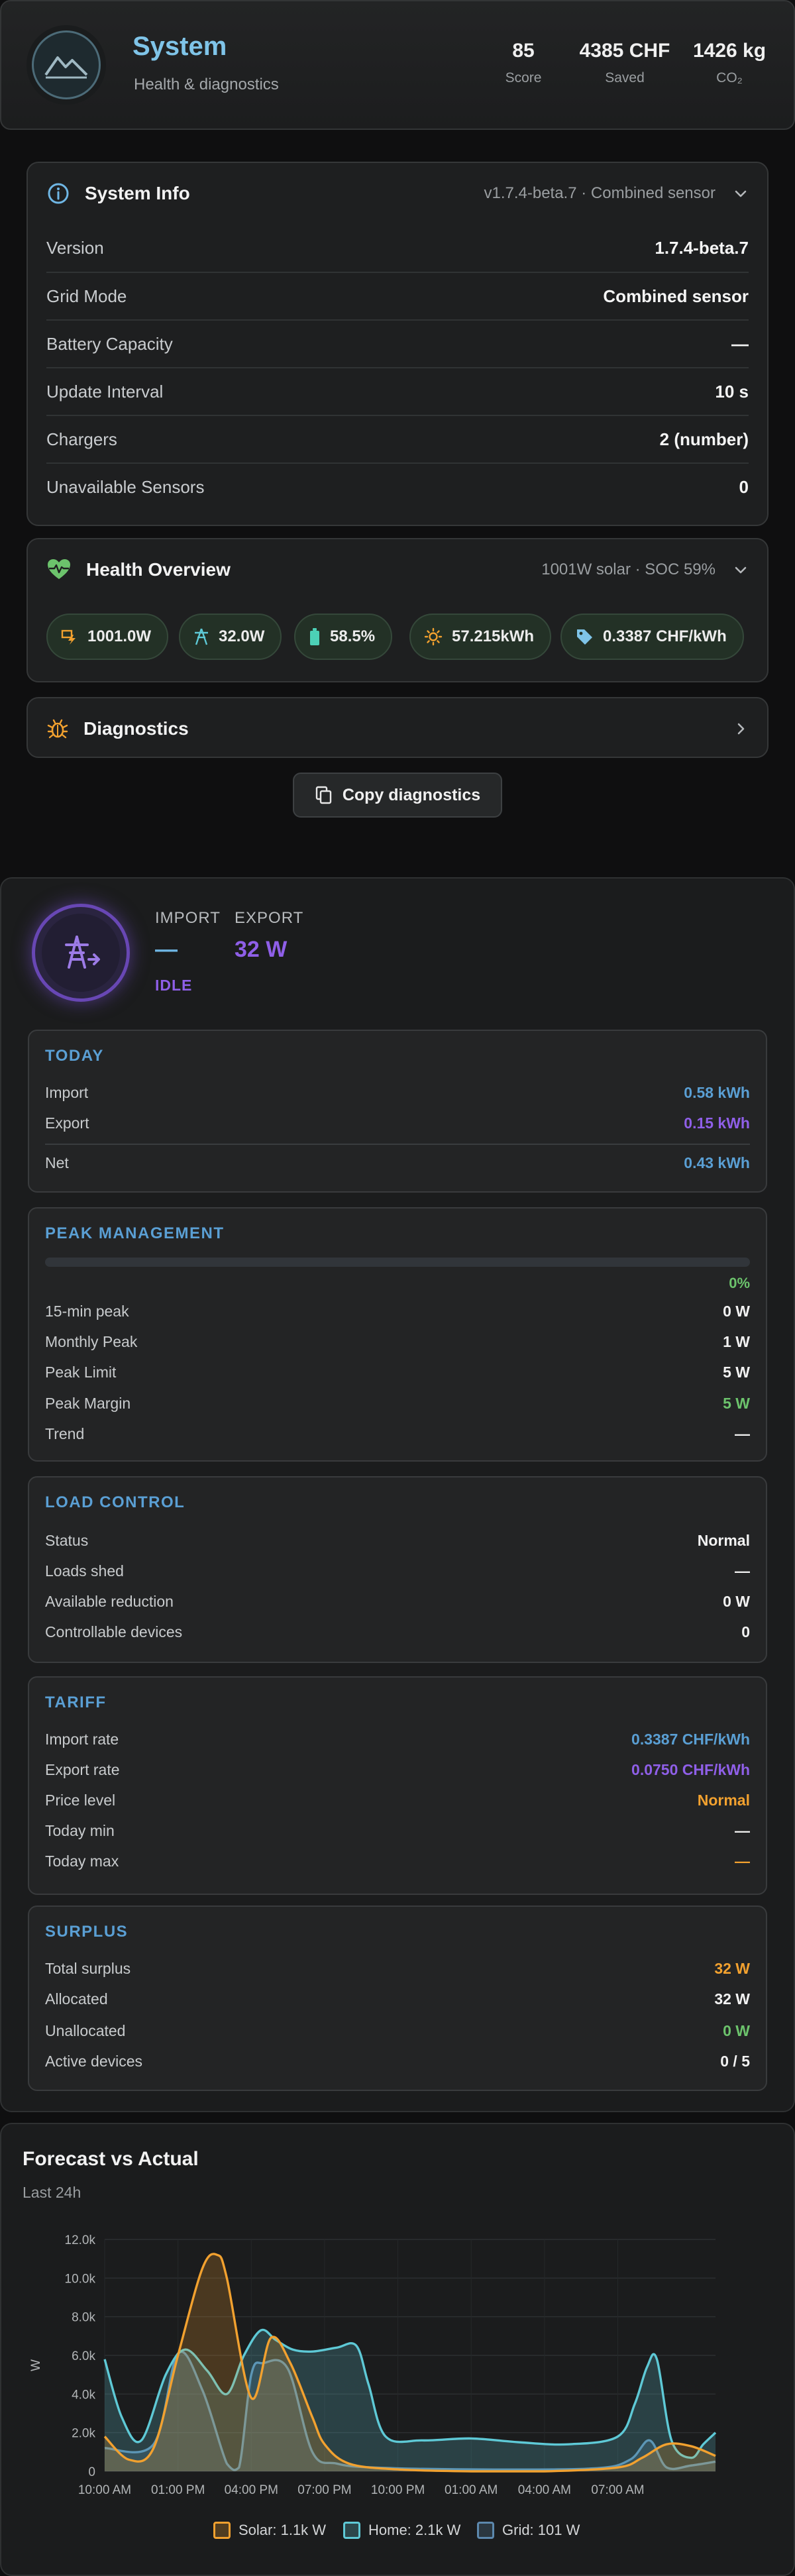 The width and height of the screenshot is (795, 2576). I want to click on kpi-saved-value: 4385 CHF, so click(624, 51).